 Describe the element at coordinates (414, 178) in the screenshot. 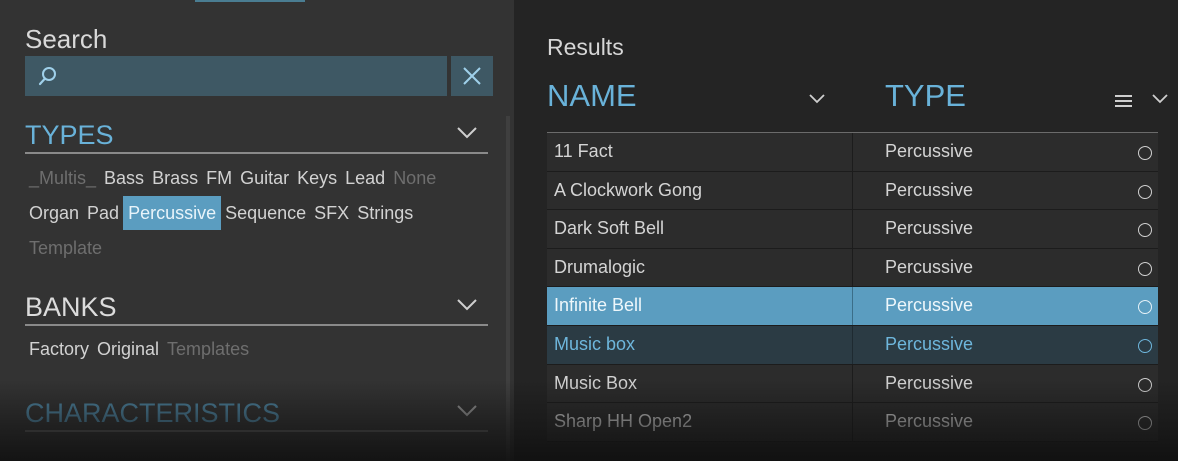

I see `filter-tag: None` at that location.